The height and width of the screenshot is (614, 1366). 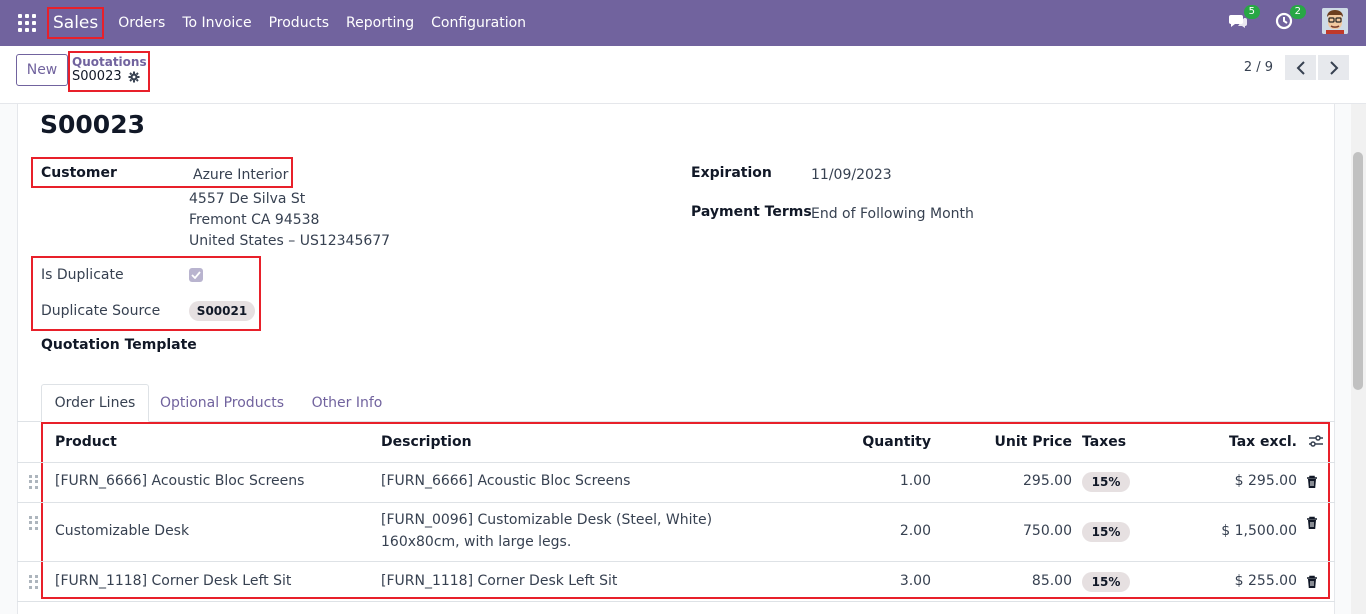 I want to click on expiration-field: 11/09/2023, so click(x=851, y=175).